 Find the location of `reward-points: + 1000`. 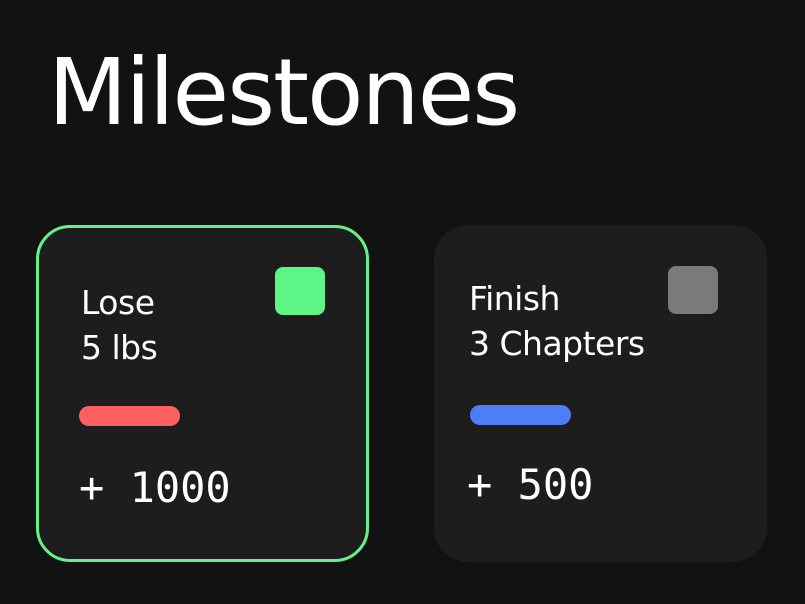

reward-points: + 1000 is located at coordinates (155, 487).